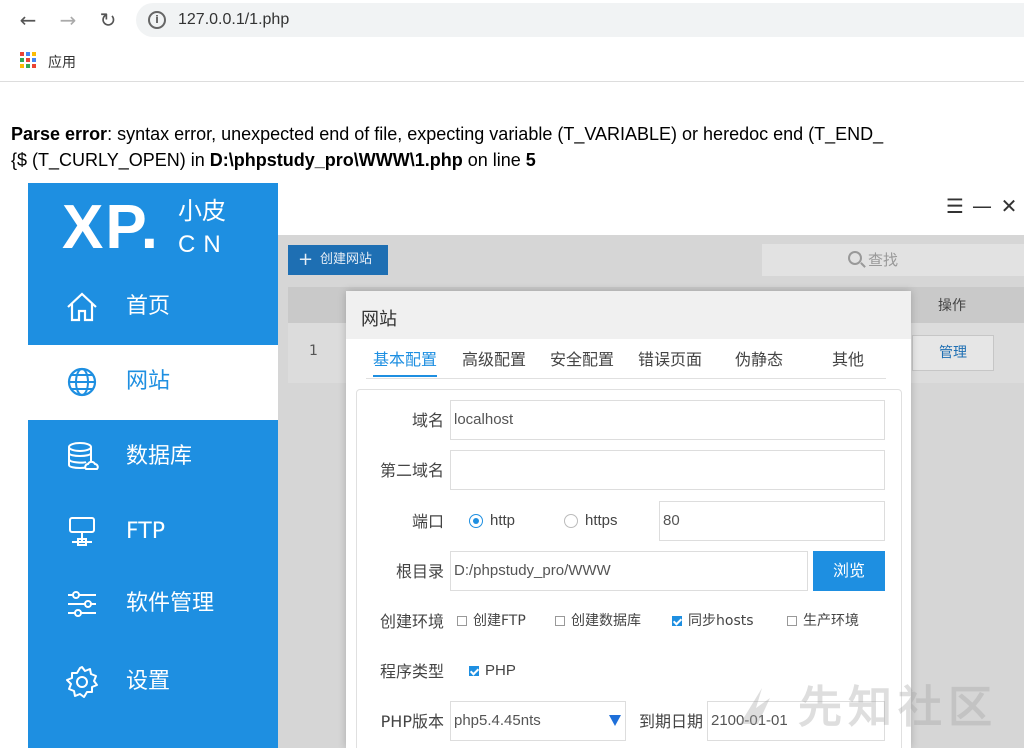 This screenshot has width=1024, height=748. I want to click on create-website-label: 创建网站, so click(346, 259).